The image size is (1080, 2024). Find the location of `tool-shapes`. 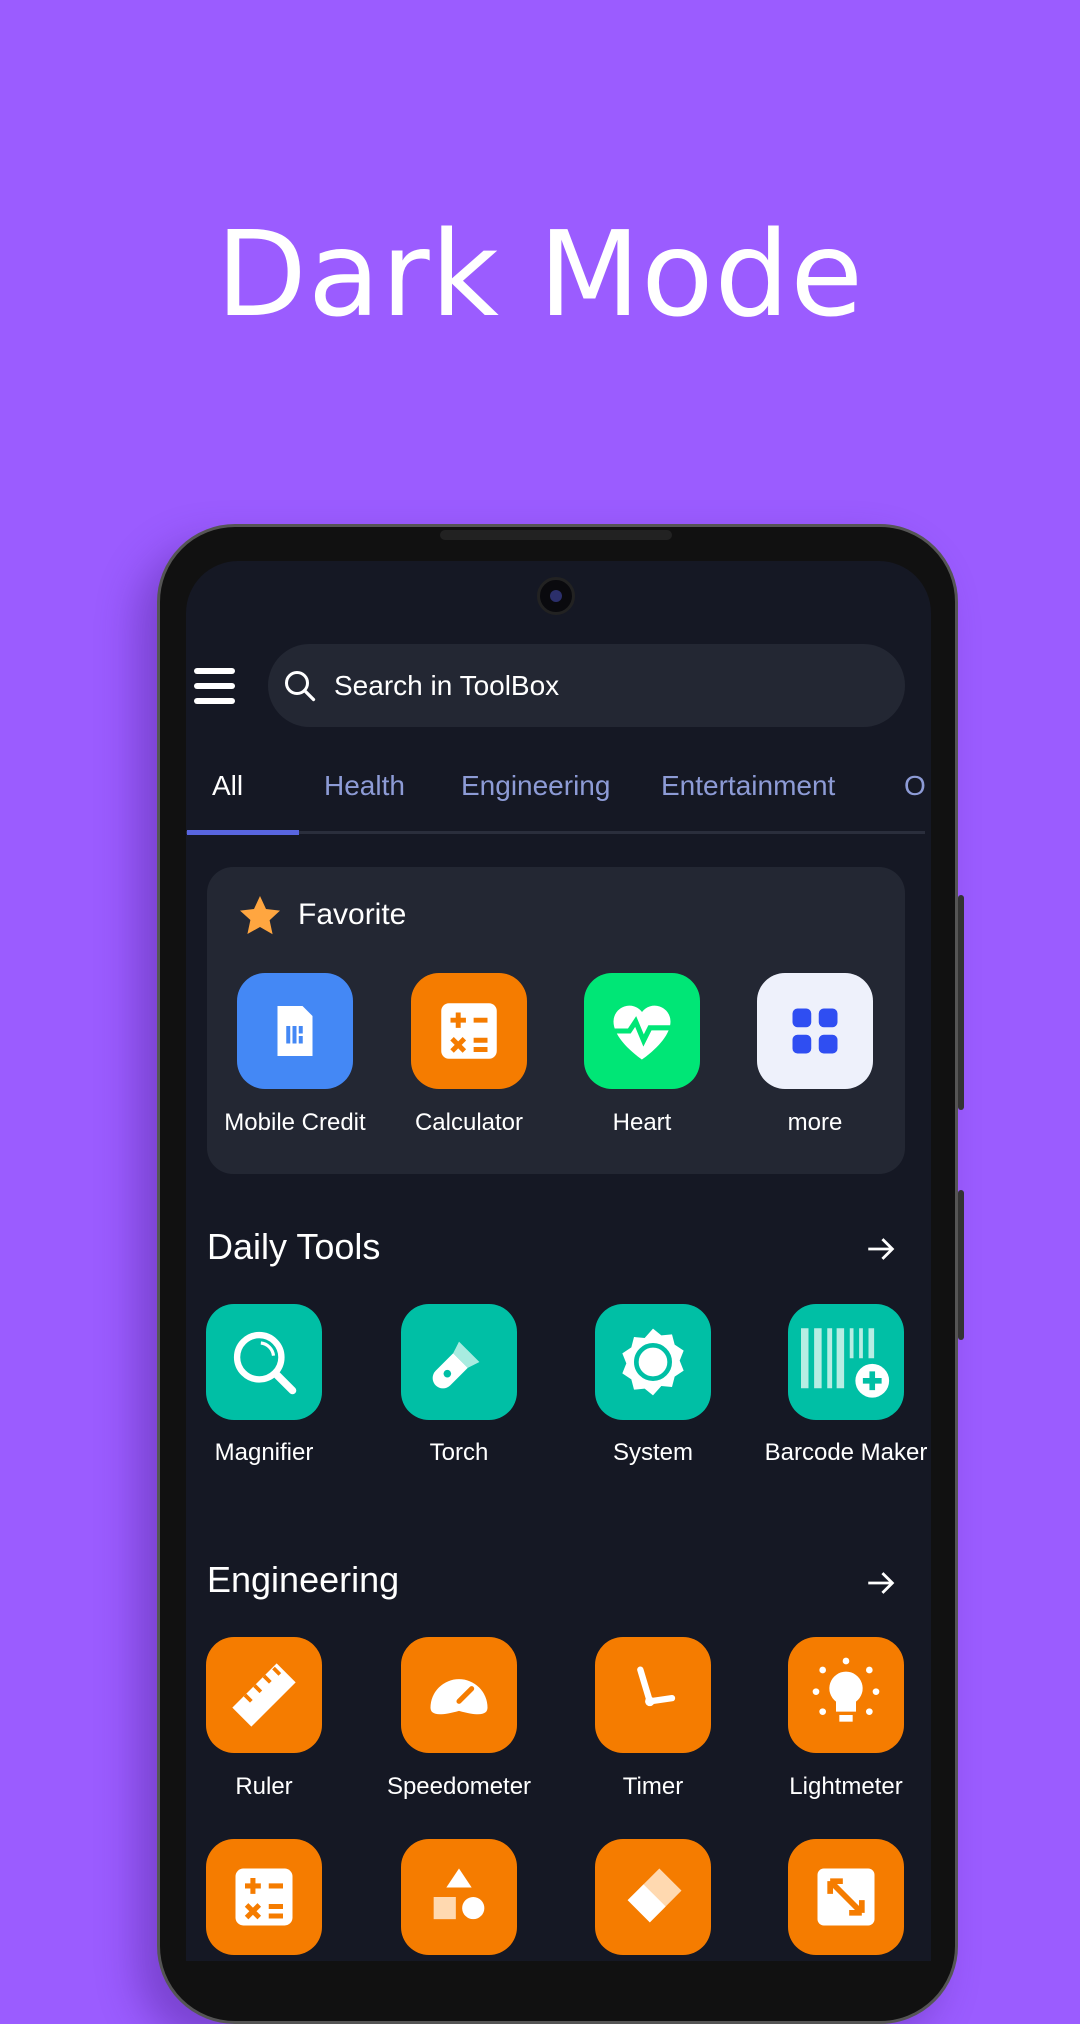

tool-shapes is located at coordinates (459, 1897).